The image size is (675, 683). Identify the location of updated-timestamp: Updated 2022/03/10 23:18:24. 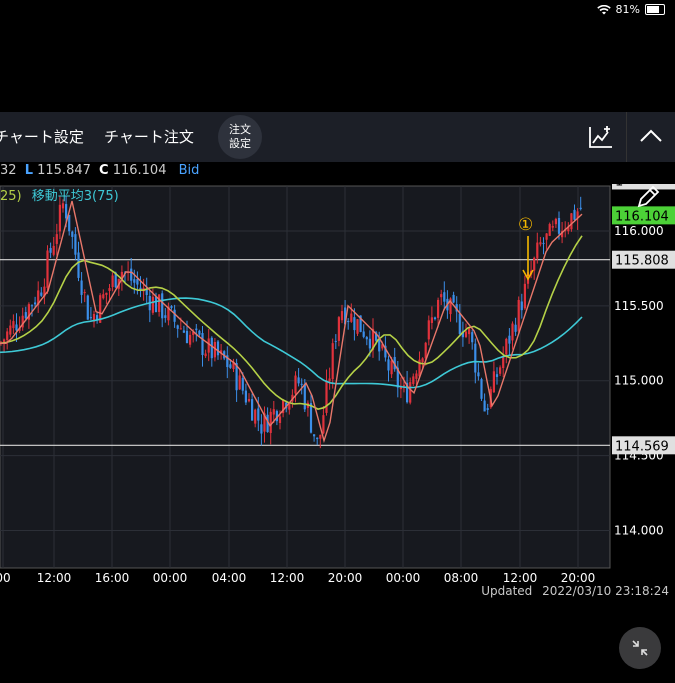
(575, 591).